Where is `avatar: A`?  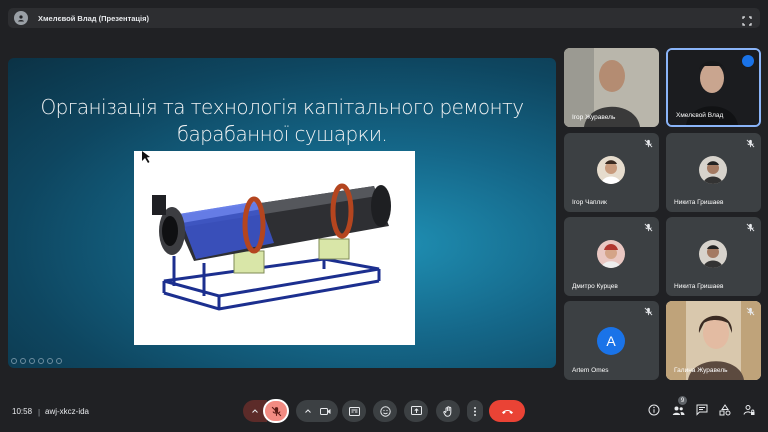
avatar: A is located at coordinates (611, 341).